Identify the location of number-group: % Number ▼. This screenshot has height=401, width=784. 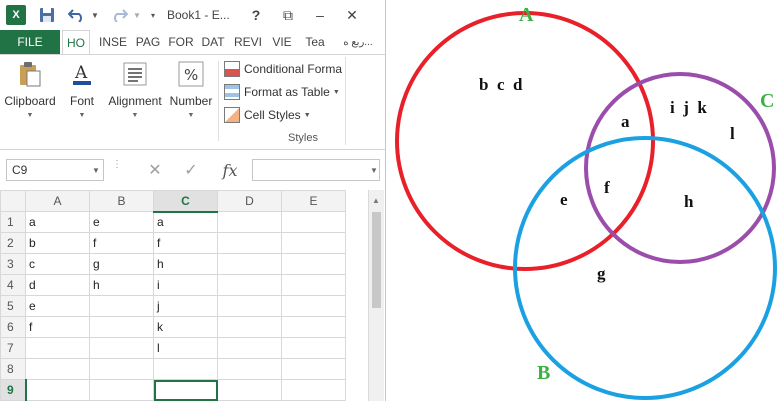
(191, 89).